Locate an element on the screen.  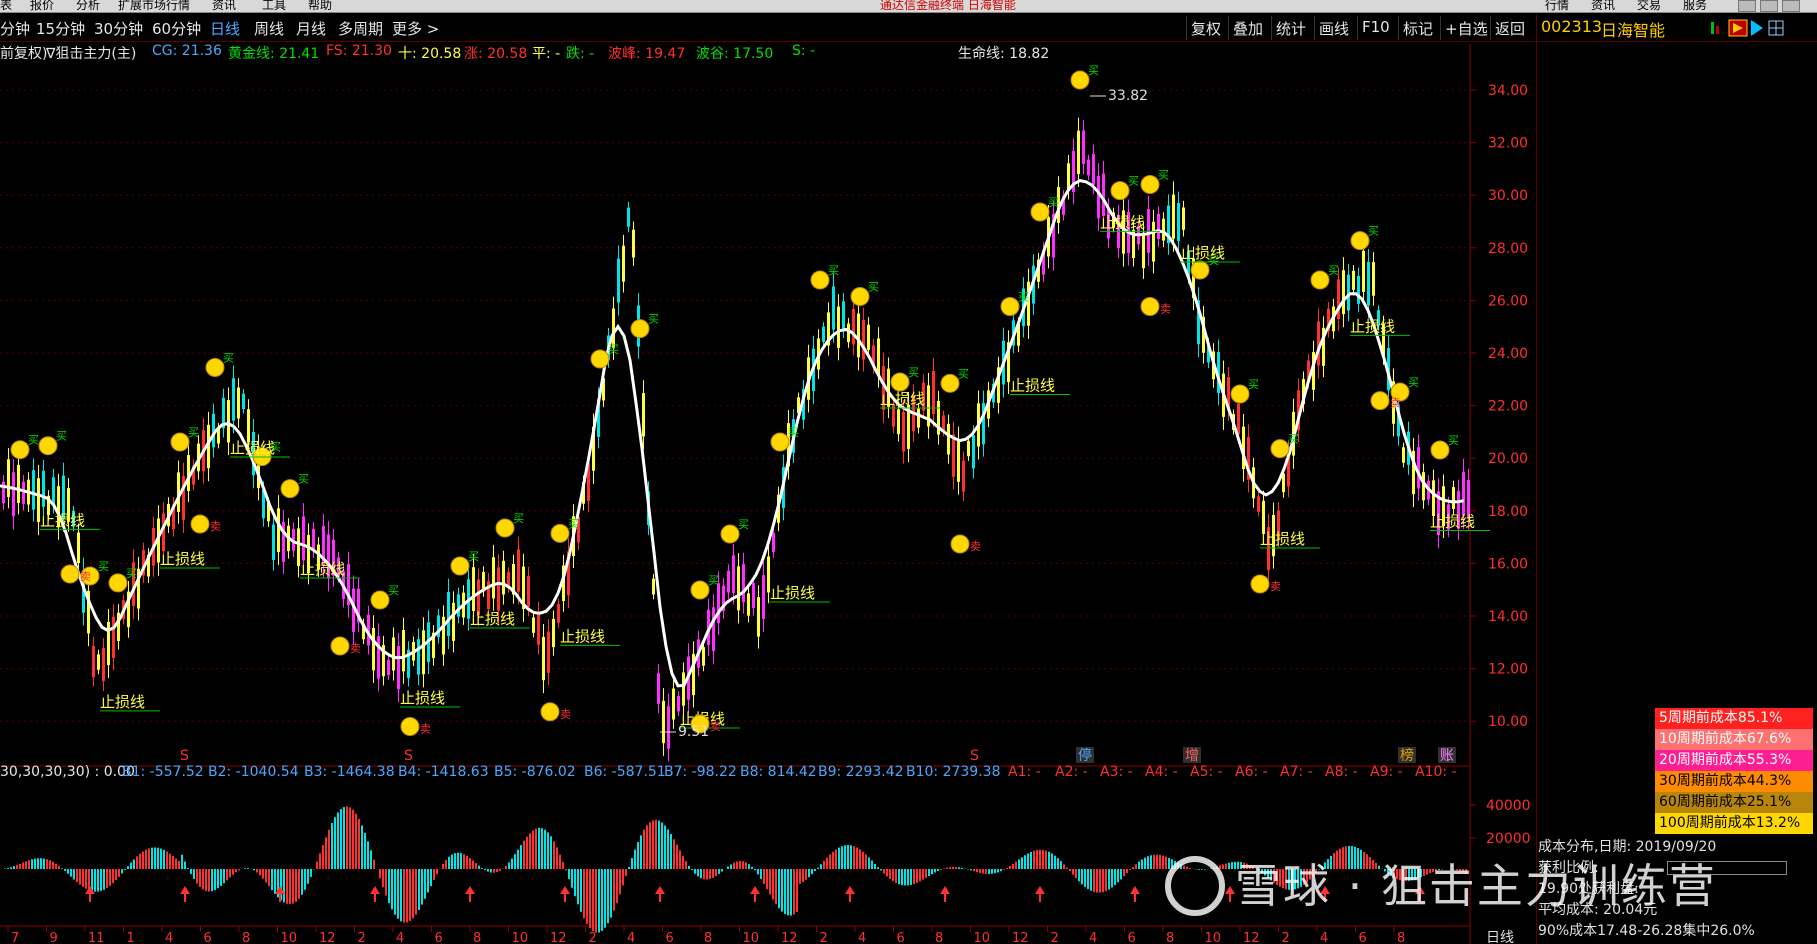
menu-item-1: 报价 is located at coordinates (42, 6).